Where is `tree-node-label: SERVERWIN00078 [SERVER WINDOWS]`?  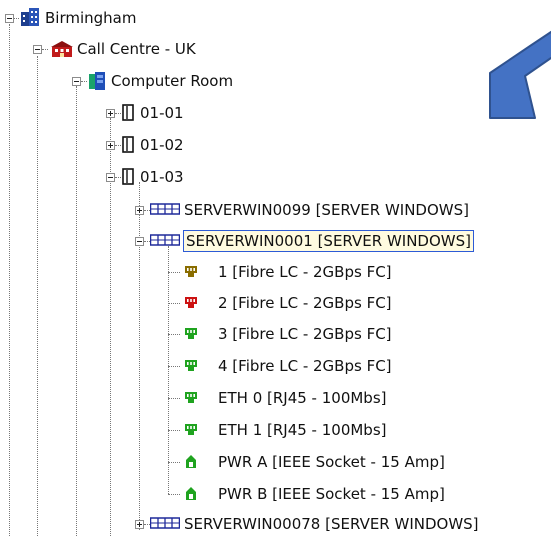
tree-node-label: SERVERWIN00078 [SERVER WINDOWS] is located at coordinates (331, 524).